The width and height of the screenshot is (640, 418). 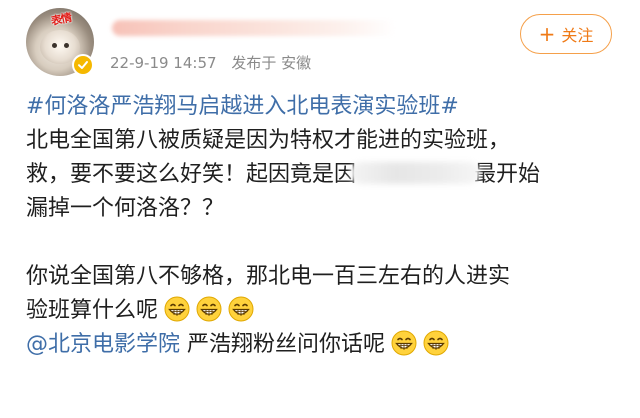 I want to click on post-text-line: 救，要不要这么好笑！起因竟是因 最开始, so click(x=283, y=173).